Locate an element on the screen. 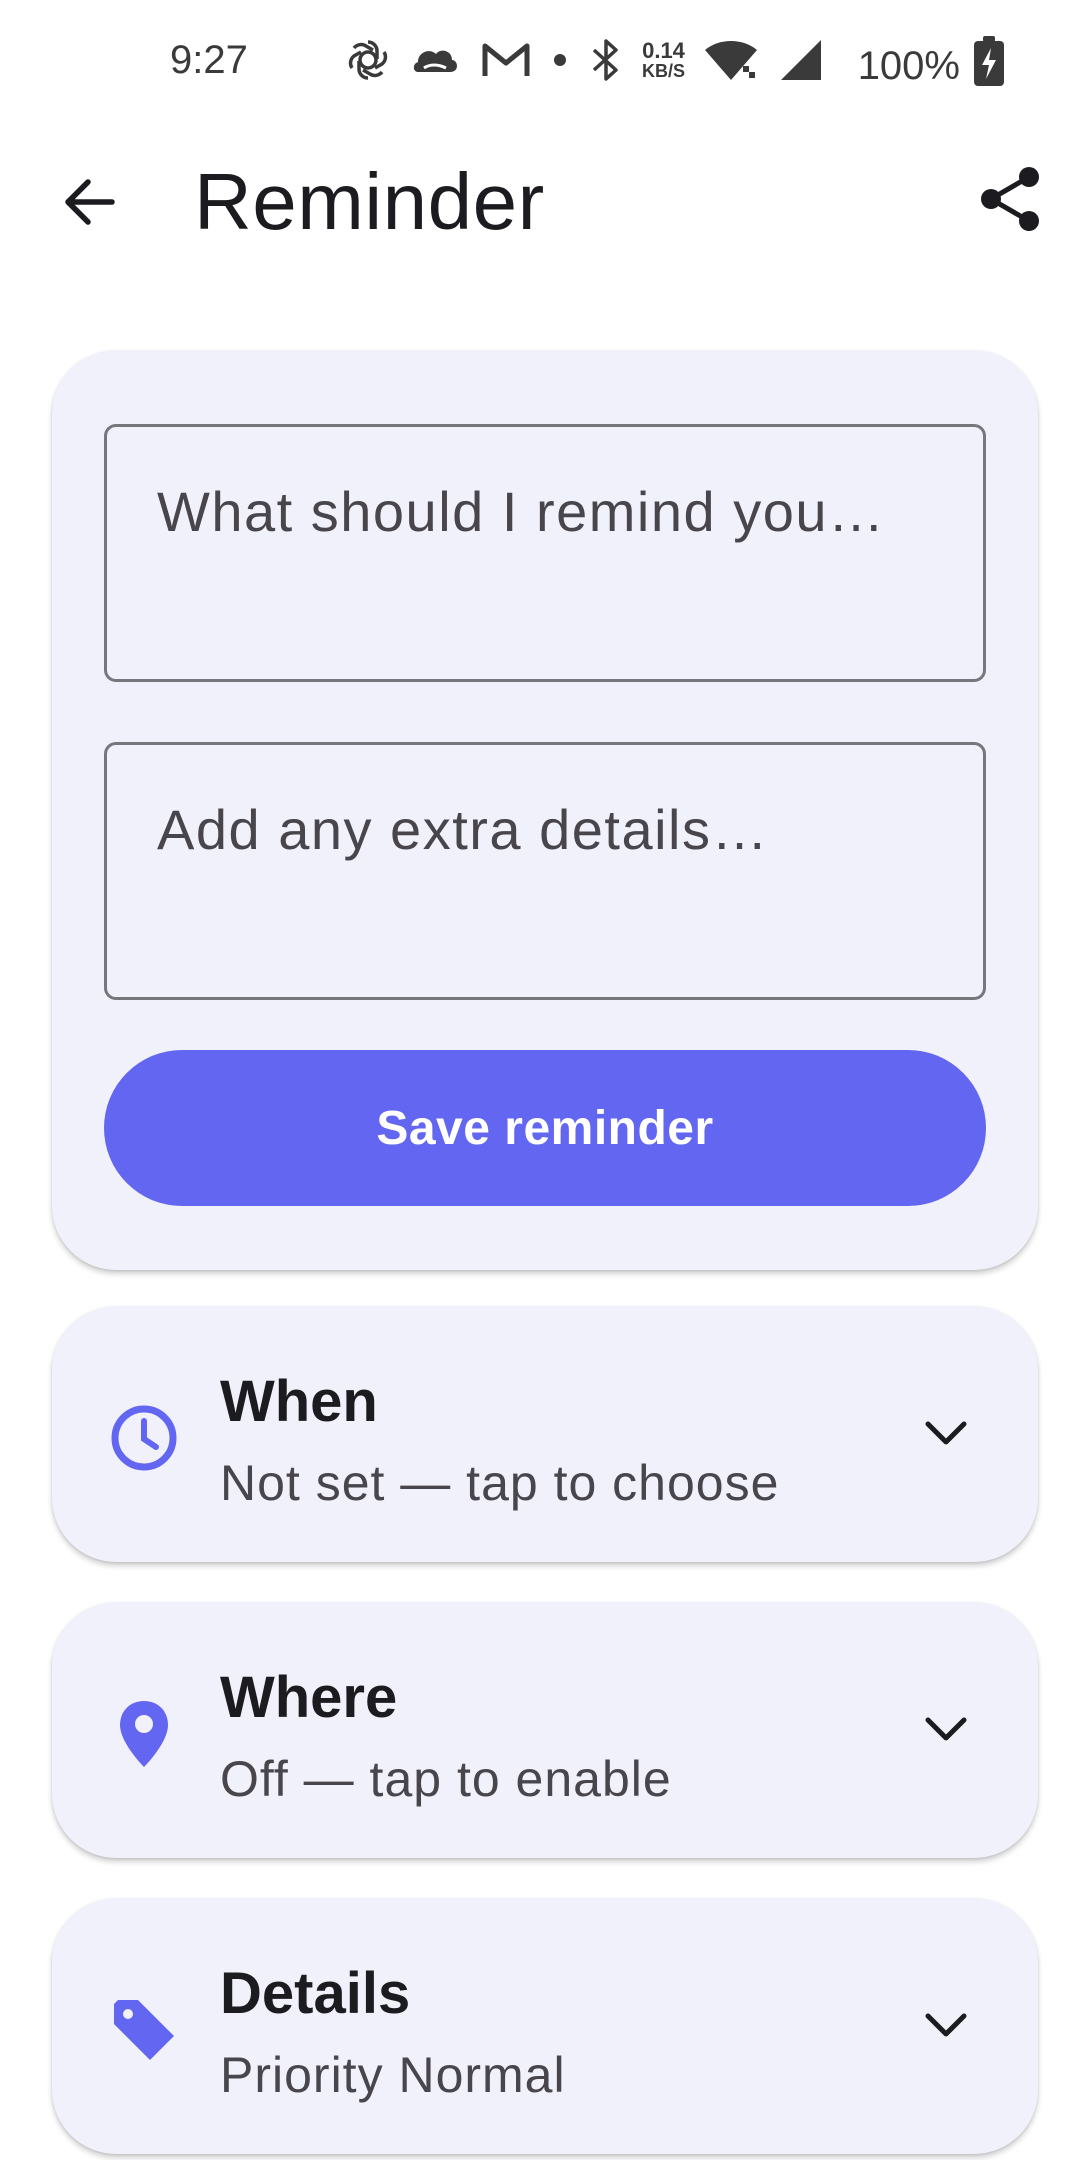 The width and height of the screenshot is (1080, 2160). location-pin-icon is located at coordinates (144, 1734).